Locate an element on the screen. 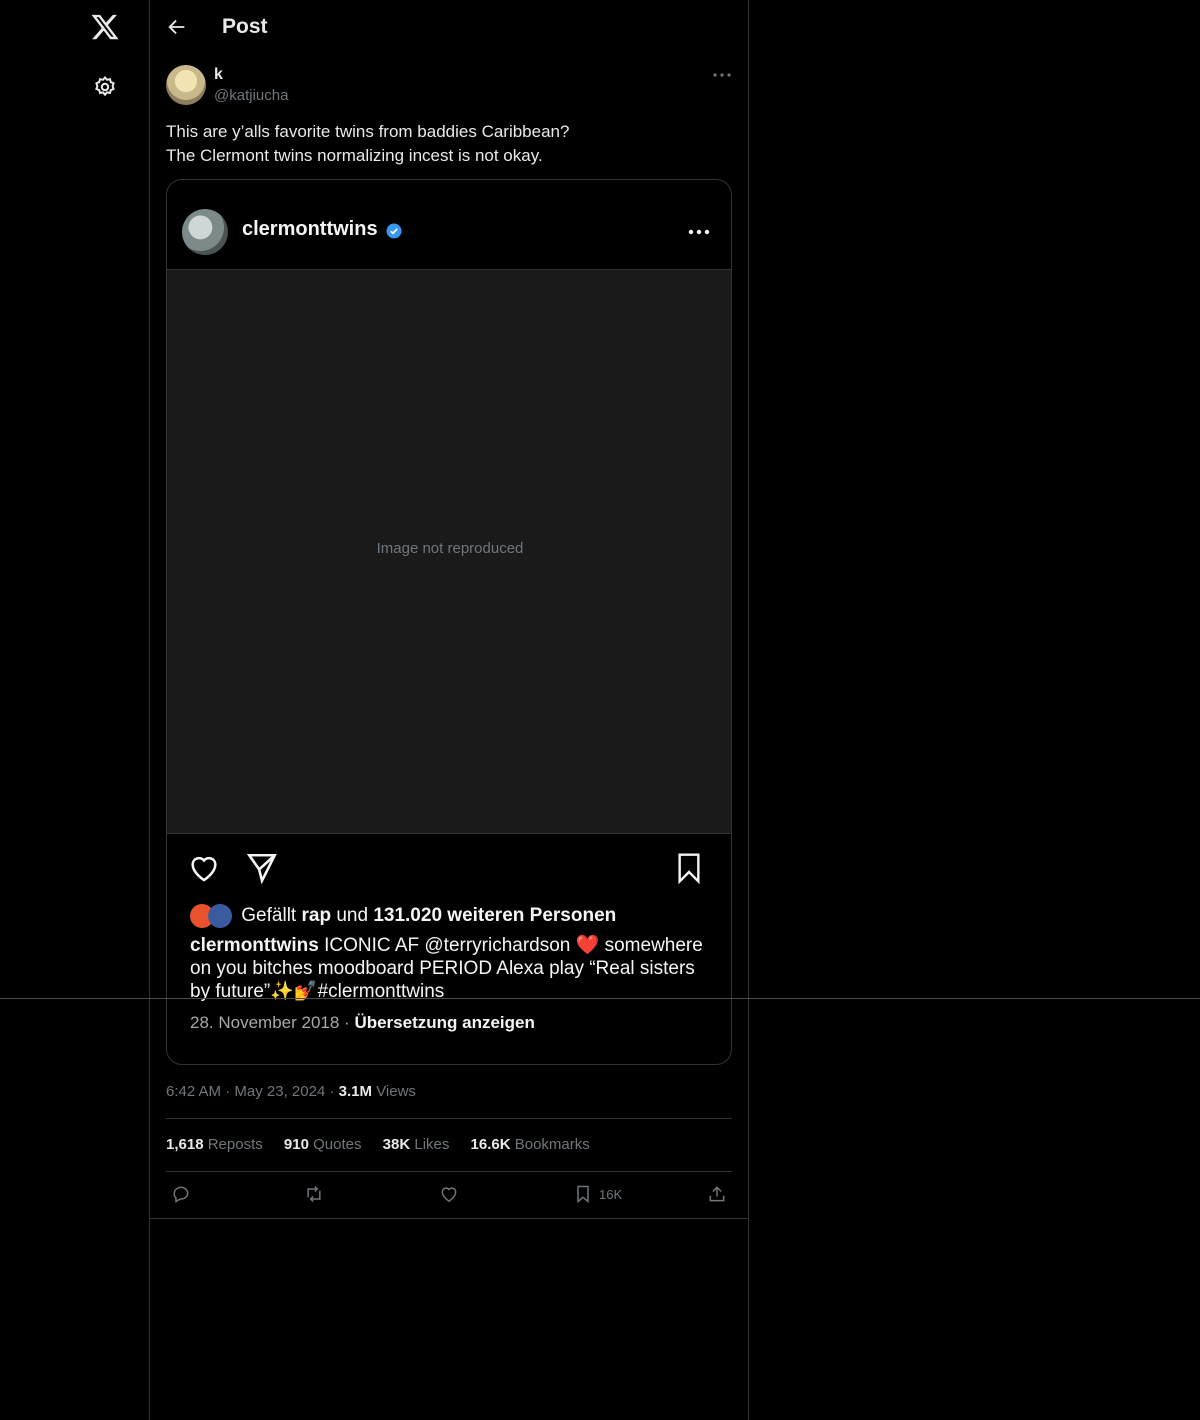 This screenshot has height=1420, width=1200. likes-count: 38K is located at coordinates (396, 1144).